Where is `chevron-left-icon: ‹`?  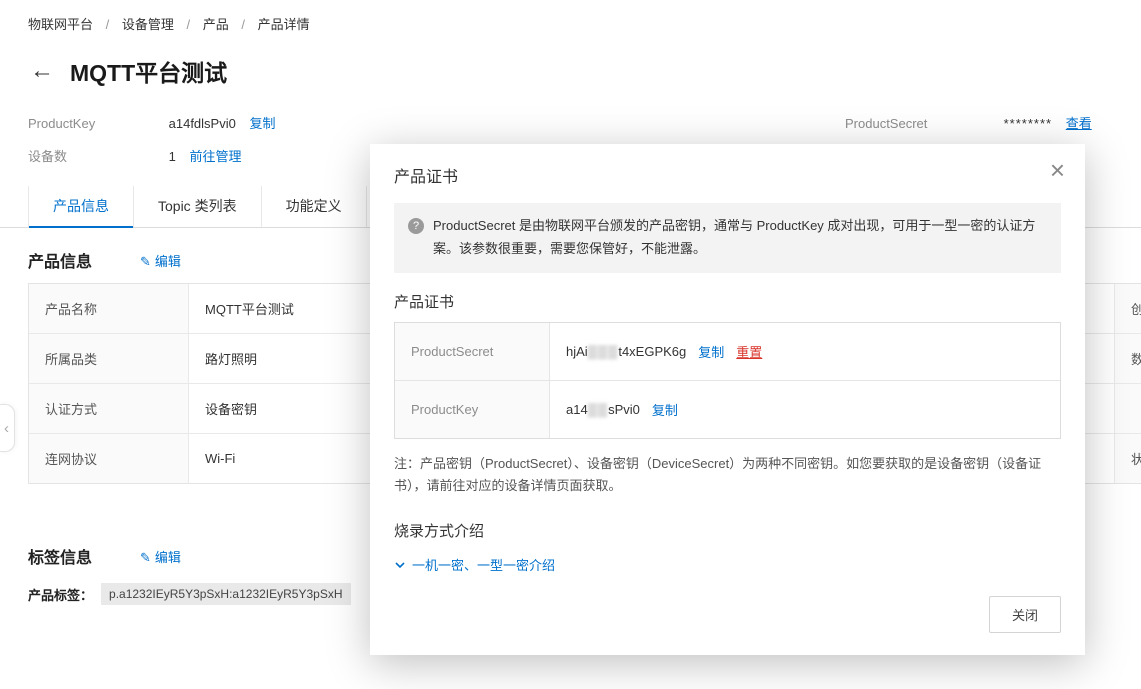 chevron-left-icon: ‹ is located at coordinates (6, 428).